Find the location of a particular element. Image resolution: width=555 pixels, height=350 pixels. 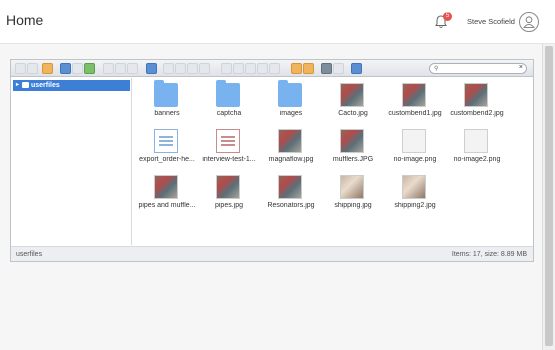

file-item: mufflers.JPG is located at coordinates (353, 149).